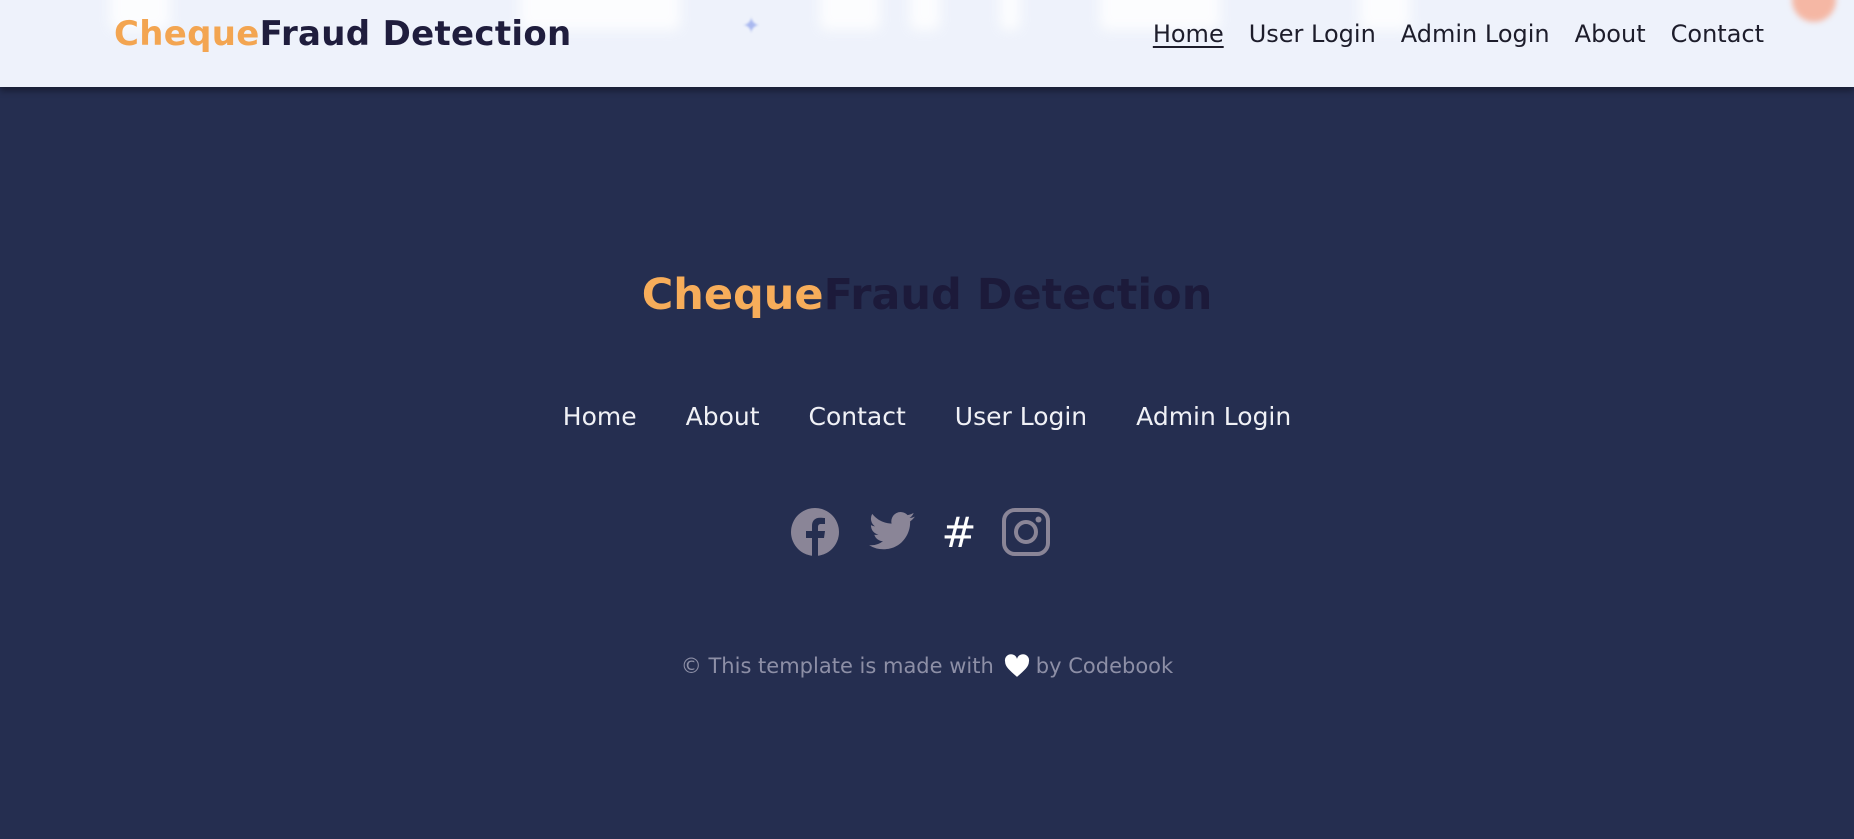 Image resolution: width=1854 pixels, height=839 pixels. I want to click on footer-logo: ChequeFraud Detection, so click(927, 295).